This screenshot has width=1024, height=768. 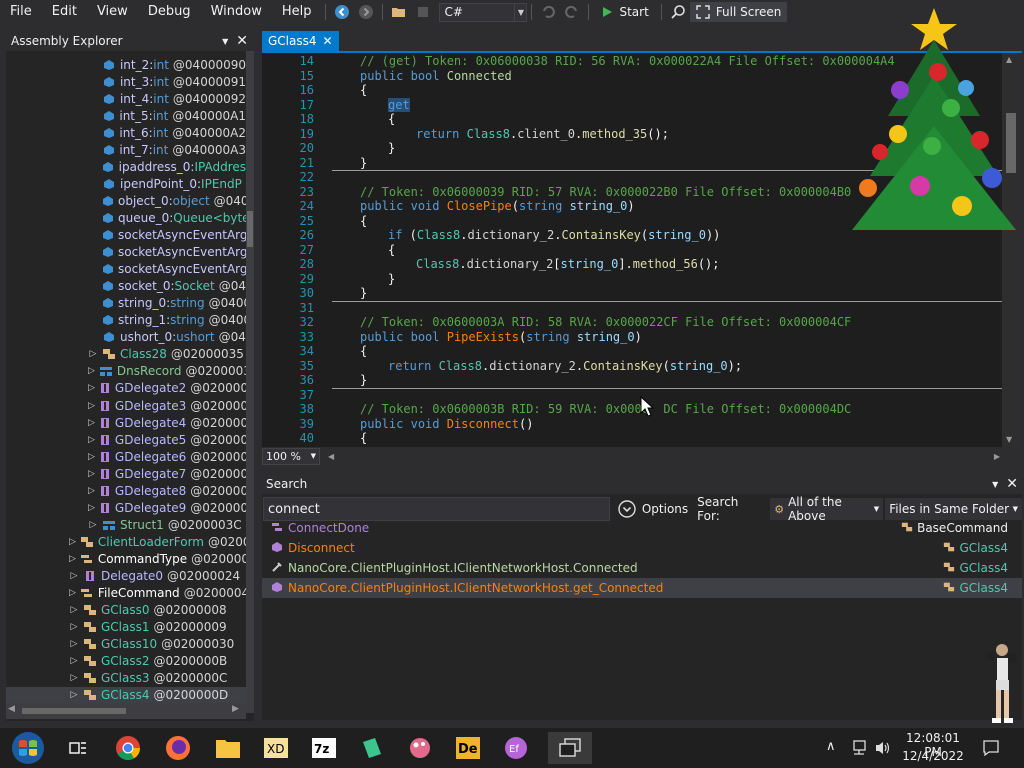 I want to click on tree-item: ▷ GClass3 @0200000C, so click(x=126, y=678).